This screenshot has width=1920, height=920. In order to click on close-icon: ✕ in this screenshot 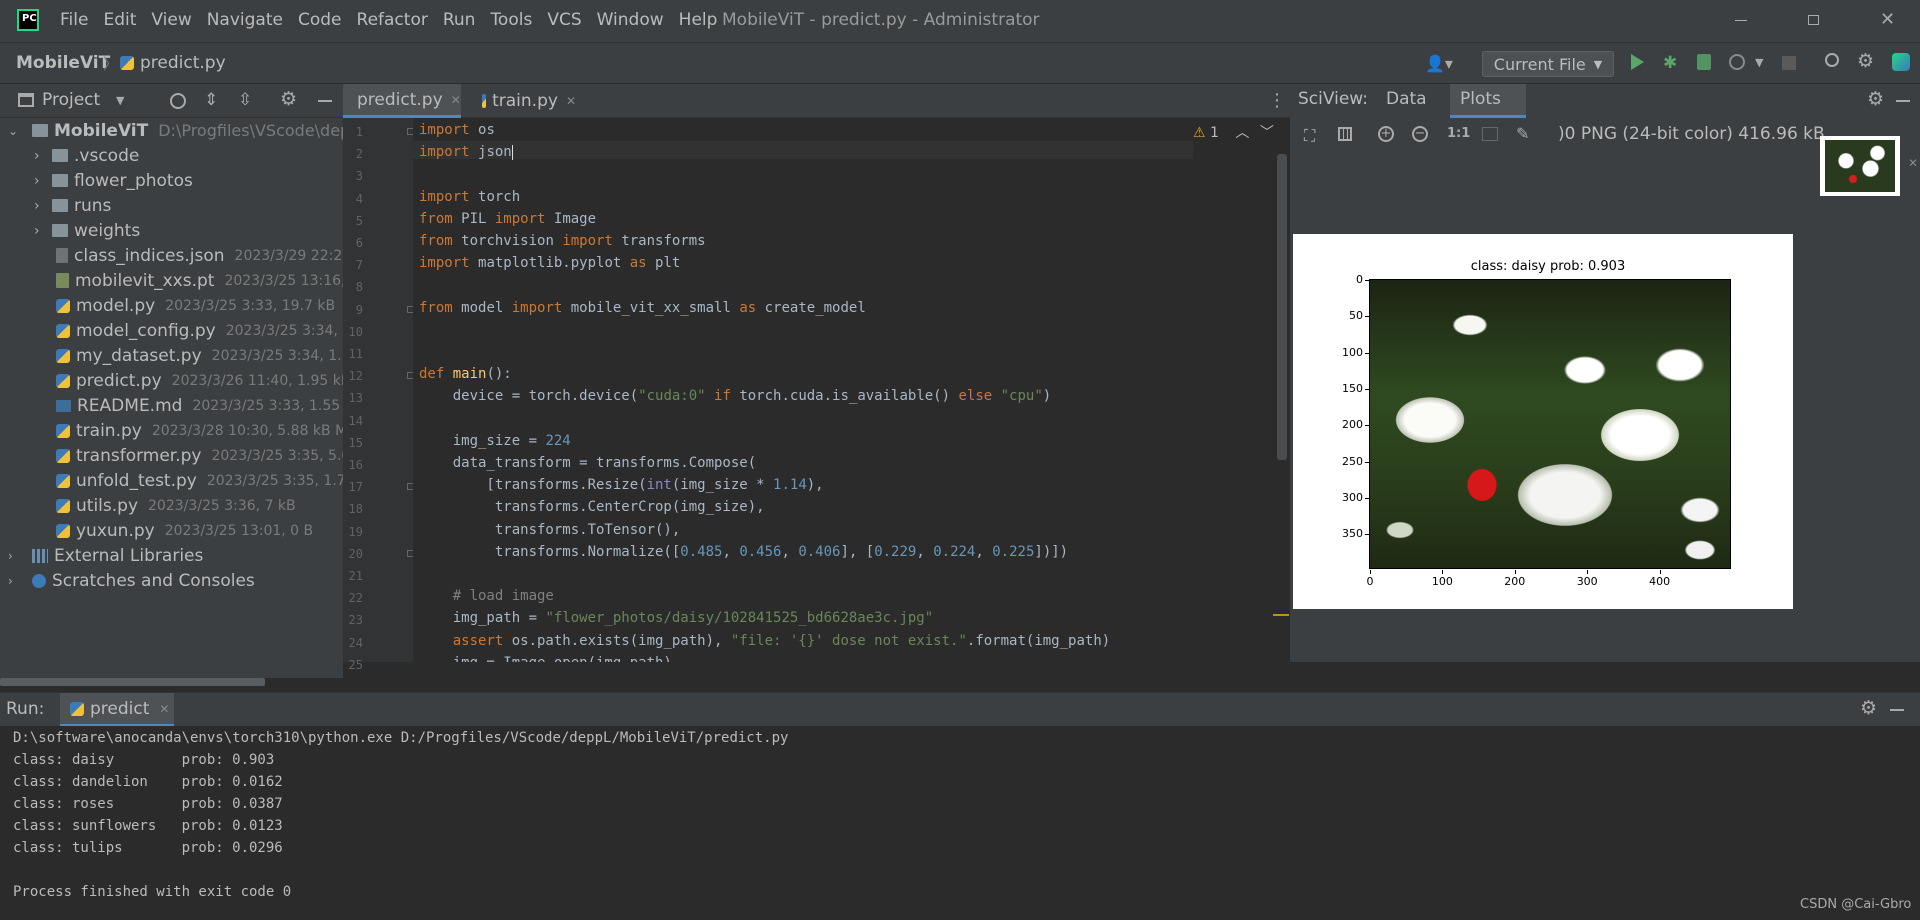, I will do `click(1887, 19)`.